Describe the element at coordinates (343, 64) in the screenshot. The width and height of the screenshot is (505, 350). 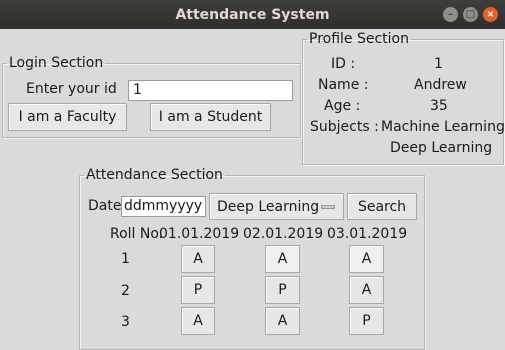
I see `profile-id-label: ID :` at that location.